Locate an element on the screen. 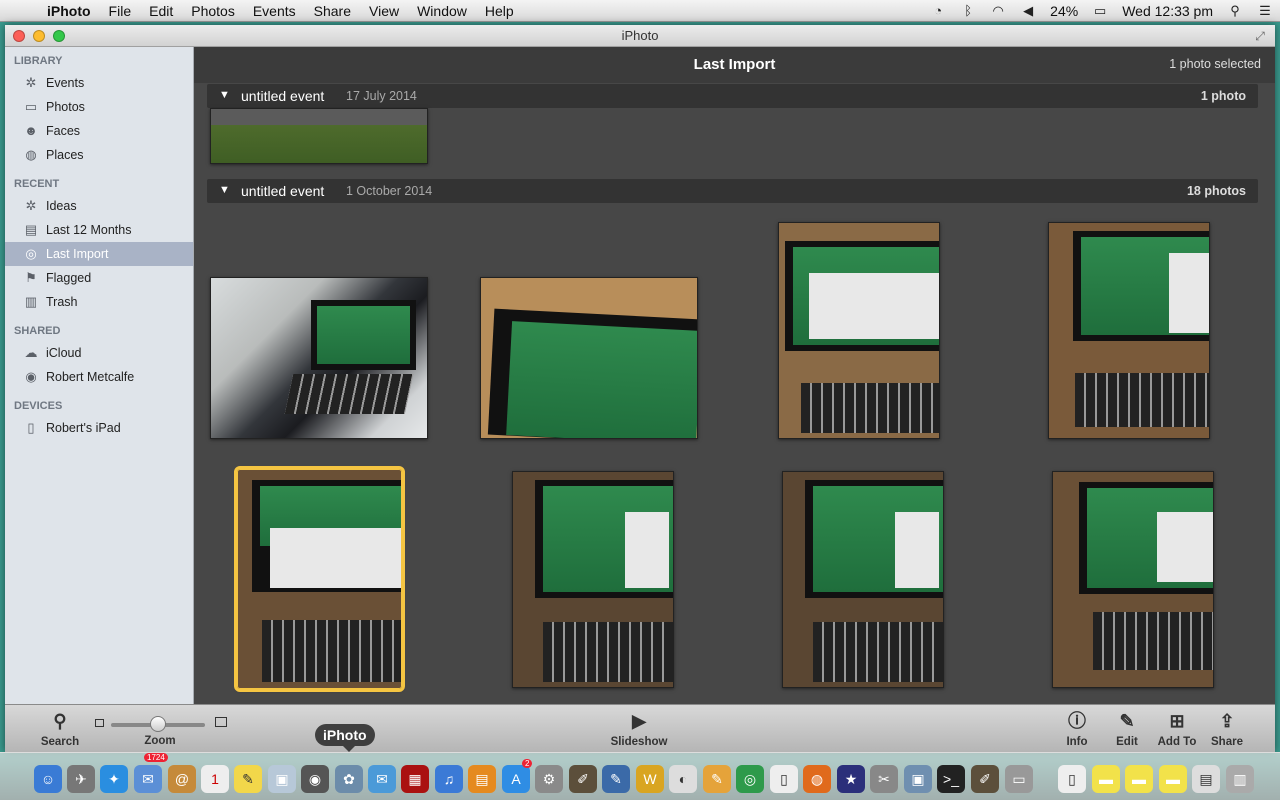  menu-view: View is located at coordinates (384, 11).